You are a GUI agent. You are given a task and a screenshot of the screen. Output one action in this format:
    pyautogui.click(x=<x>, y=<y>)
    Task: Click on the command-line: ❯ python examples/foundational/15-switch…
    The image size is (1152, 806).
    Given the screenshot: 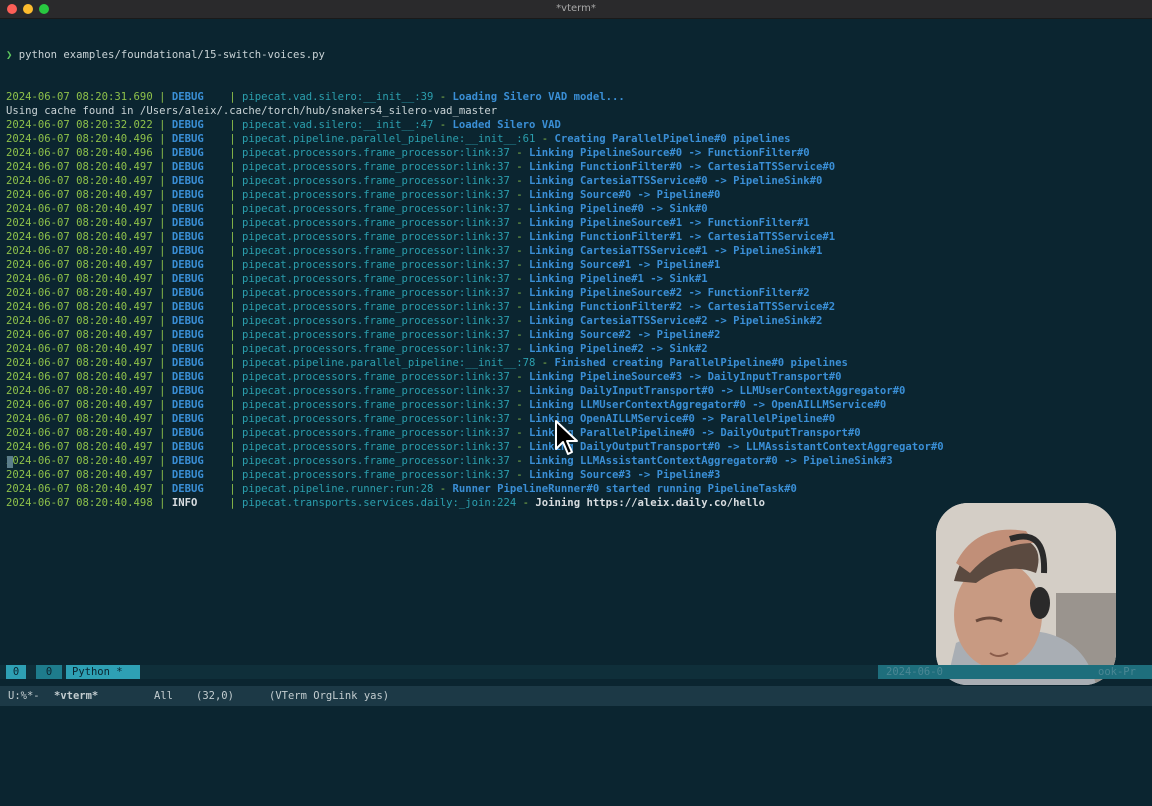 What is the action you would take?
    pyautogui.click(x=556, y=55)
    